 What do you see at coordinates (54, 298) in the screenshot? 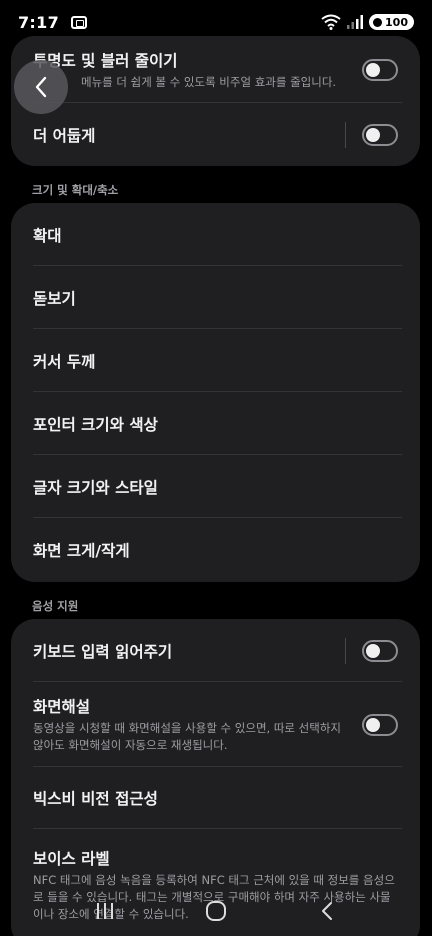
I see `row-title: 돋보기` at bounding box center [54, 298].